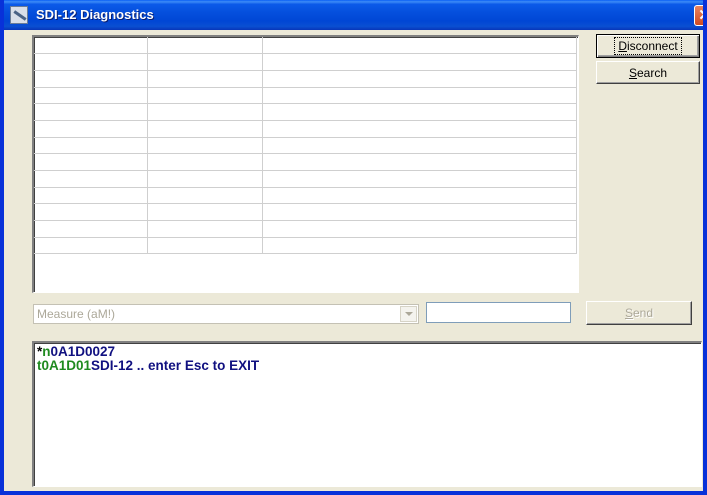 Image resolution: width=707 pixels, height=495 pixels. I want to click on disconnect-mnemonic: D, so click(622, 46).